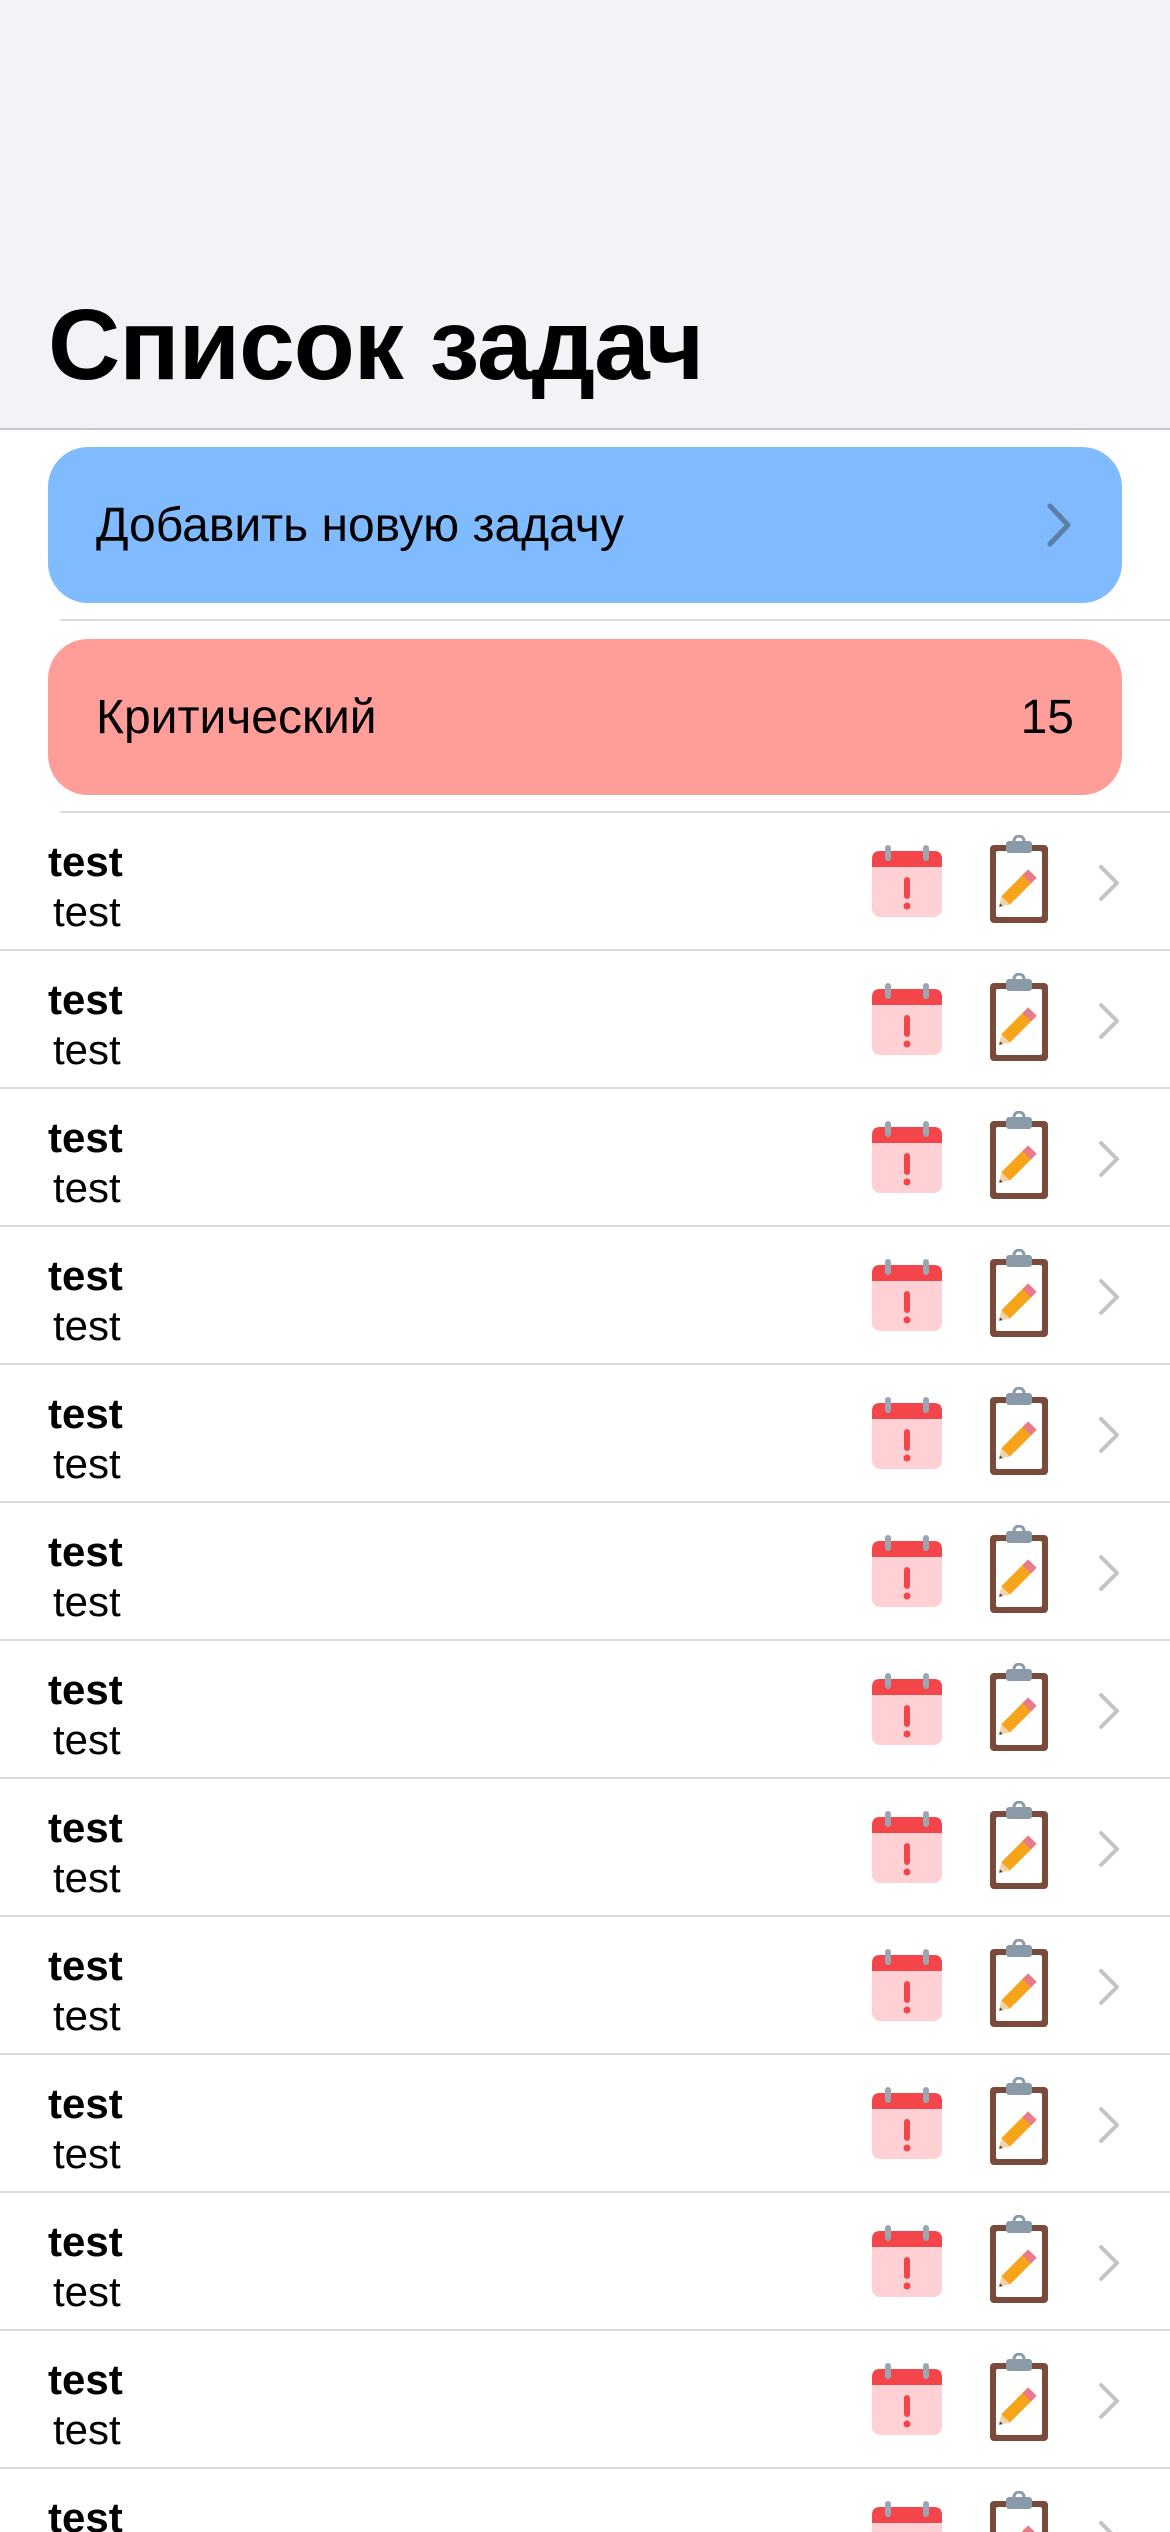 The height and width of the screenshot is (2532, 1170). I want to click on critical-label: Критический, so click(236, 717).